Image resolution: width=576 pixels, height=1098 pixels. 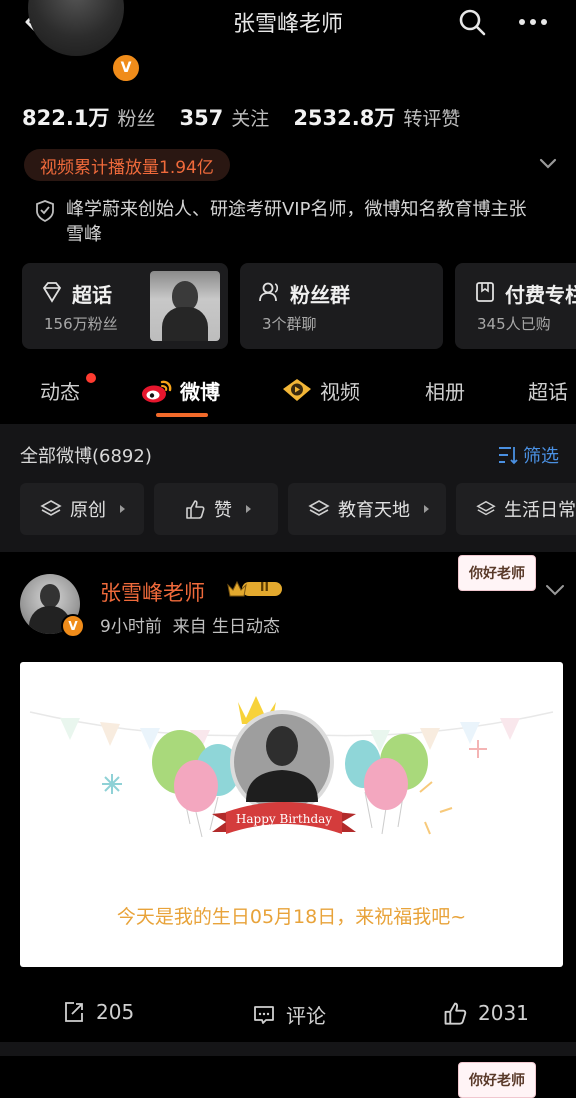 I want to click on tab-album: 相册, so click(x=445, y=390).